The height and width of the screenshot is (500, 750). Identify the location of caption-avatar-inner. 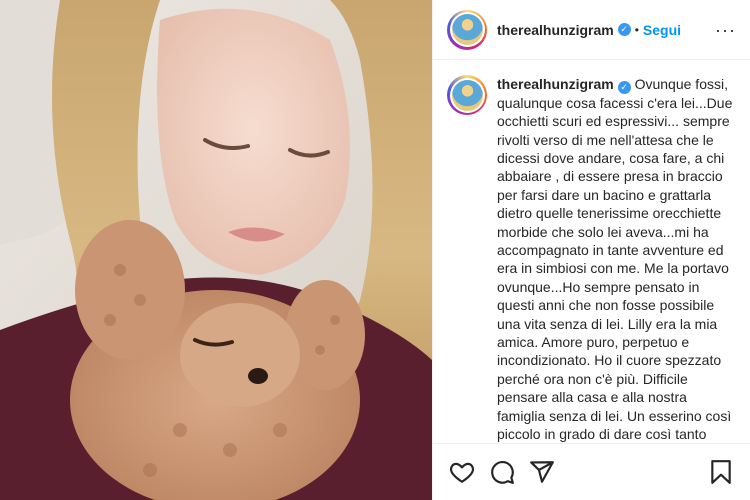
(467, 95).